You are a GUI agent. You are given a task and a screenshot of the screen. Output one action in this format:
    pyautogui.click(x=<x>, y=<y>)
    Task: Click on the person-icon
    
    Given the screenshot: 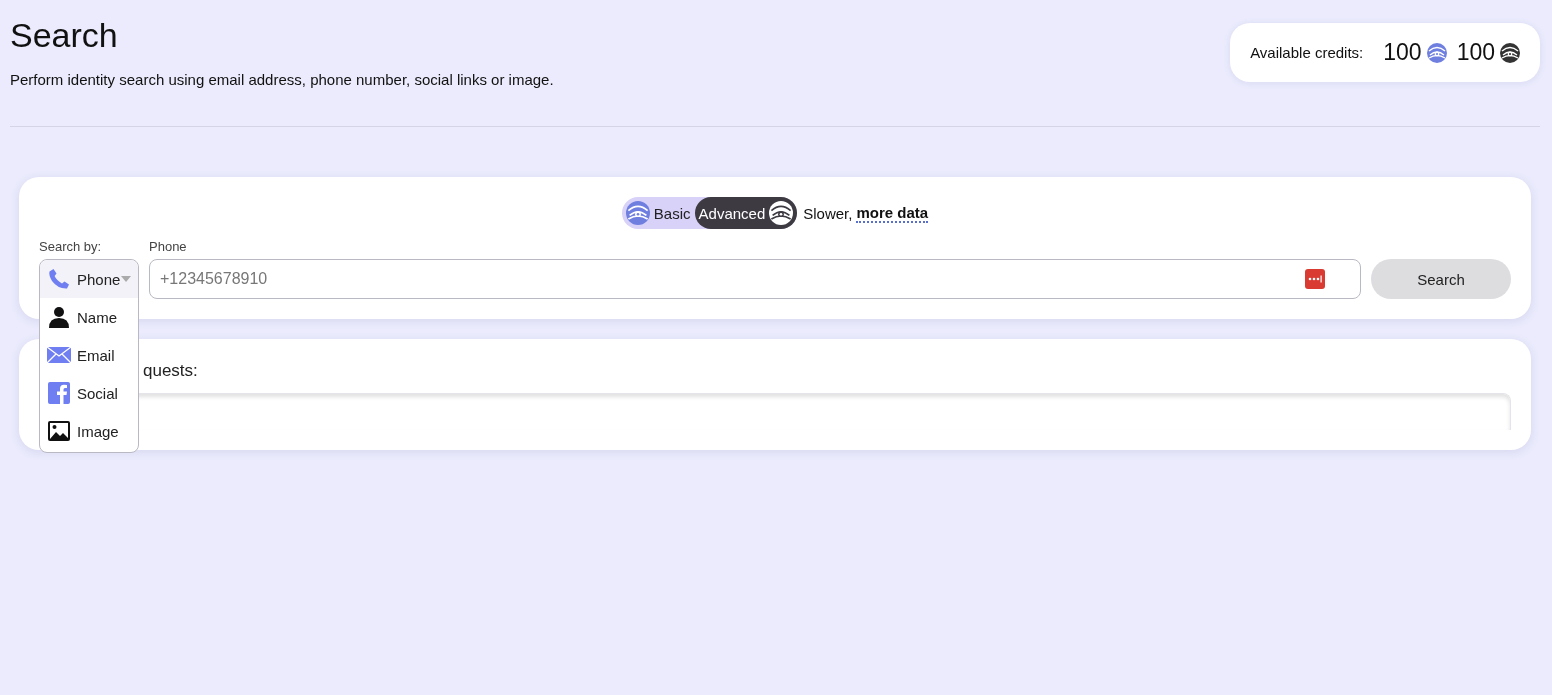 What is the action you would take?
    pyautogui.click(x=59, y=317)
    